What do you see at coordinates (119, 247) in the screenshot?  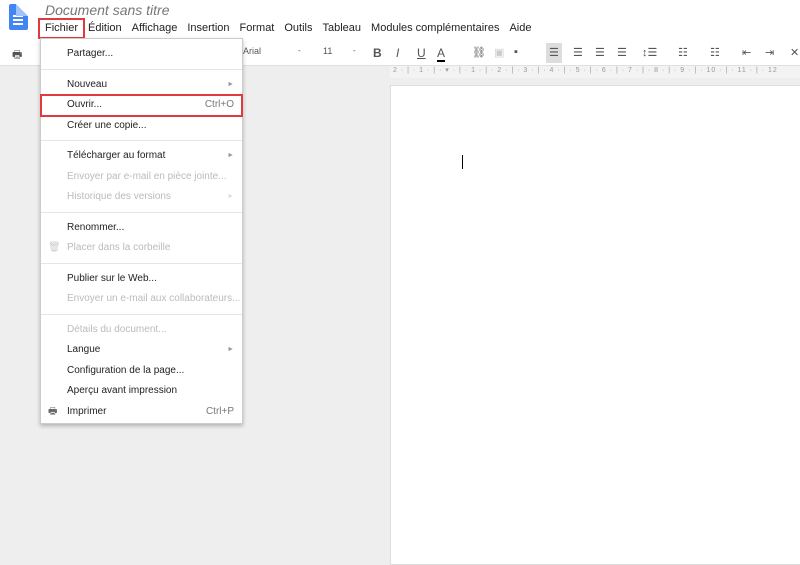 I see `item-label: Placer dans la corbeille` at bounding box center [119, 247].